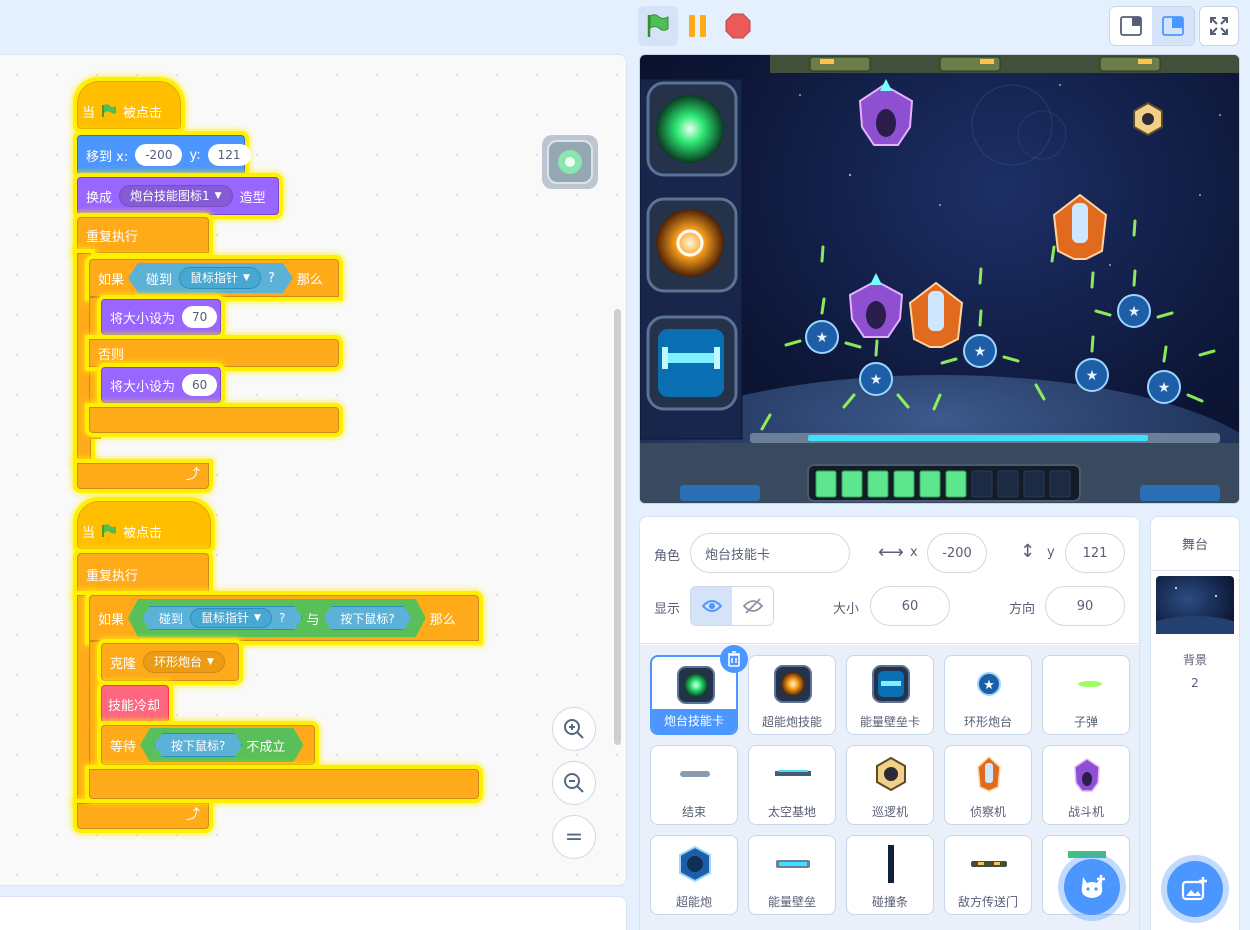  I want to click on small-stage-icon, so click(1131, 26).